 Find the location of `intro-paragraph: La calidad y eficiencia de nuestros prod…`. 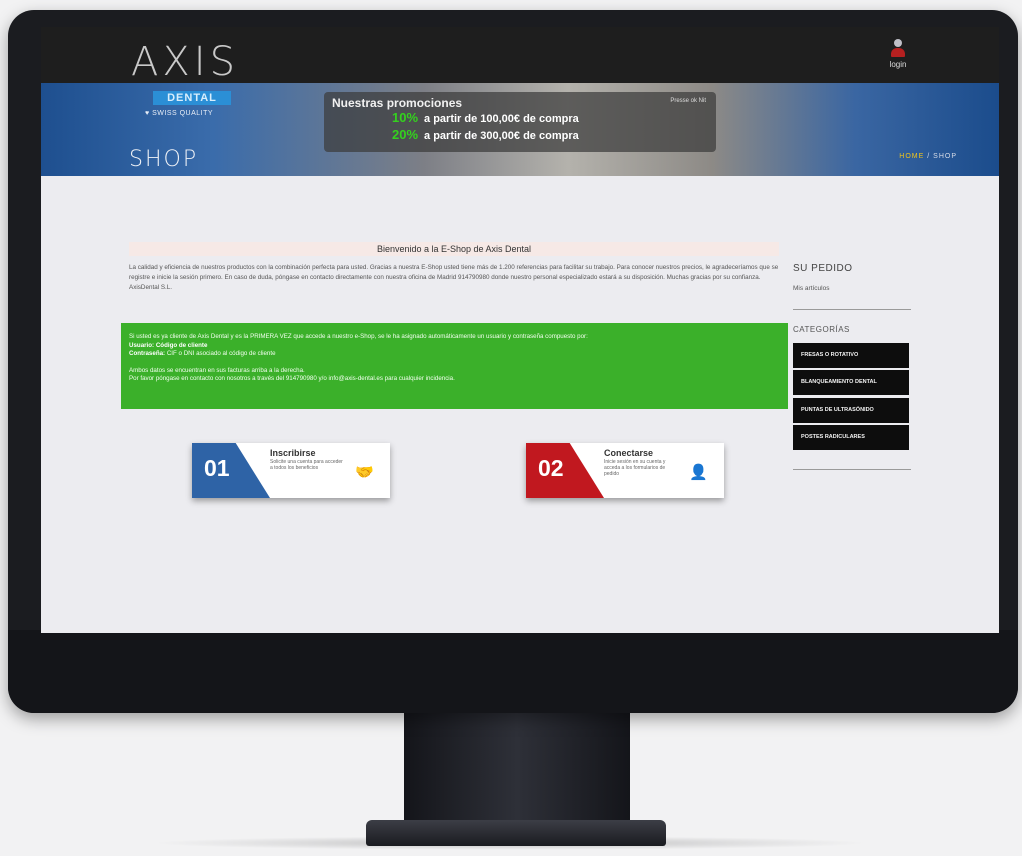

intro-paragraph: La calidad y eficiencia de nuestros prod… is located at coordinates (454, 277).